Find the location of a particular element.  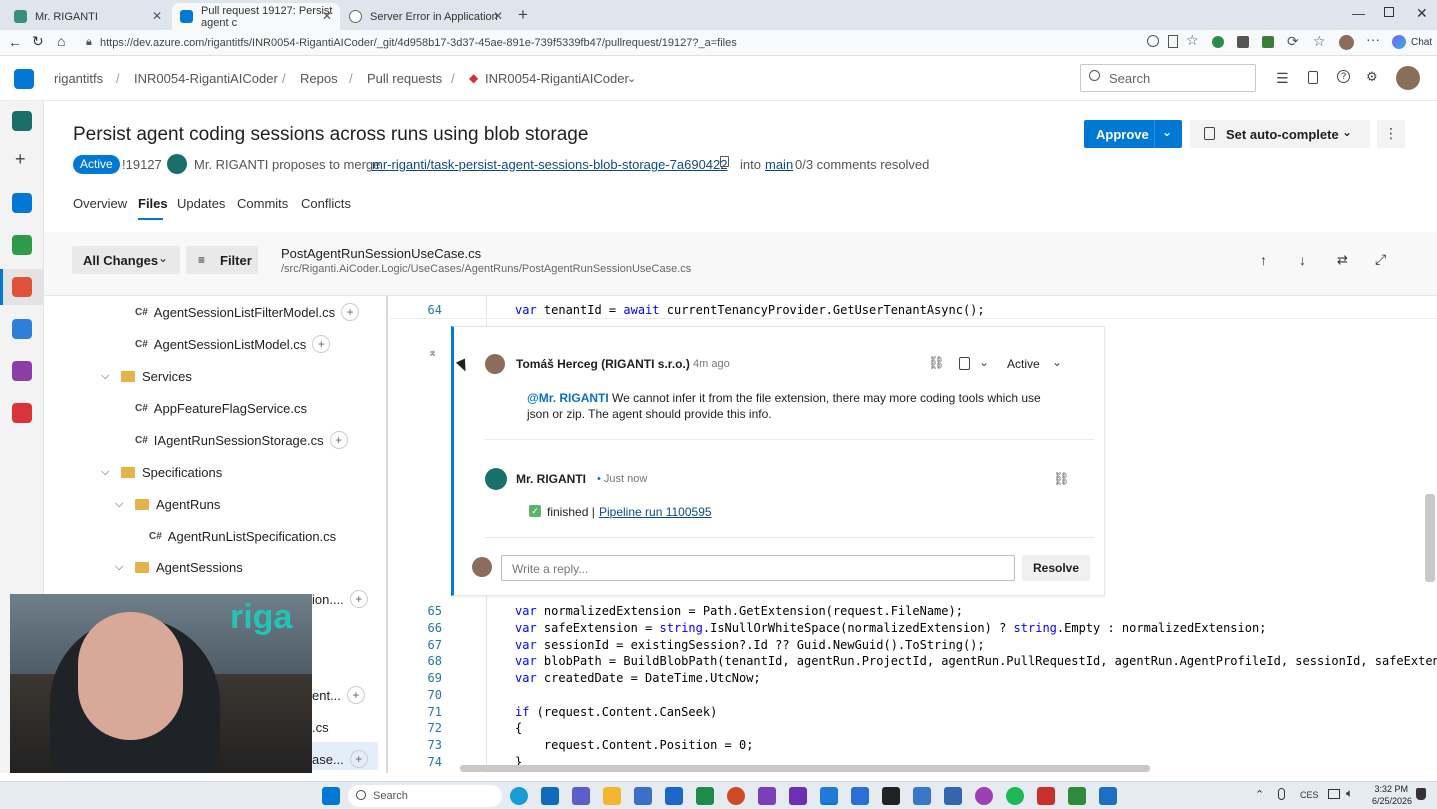

grammarly-icon is located at coordinates (1218, 42).